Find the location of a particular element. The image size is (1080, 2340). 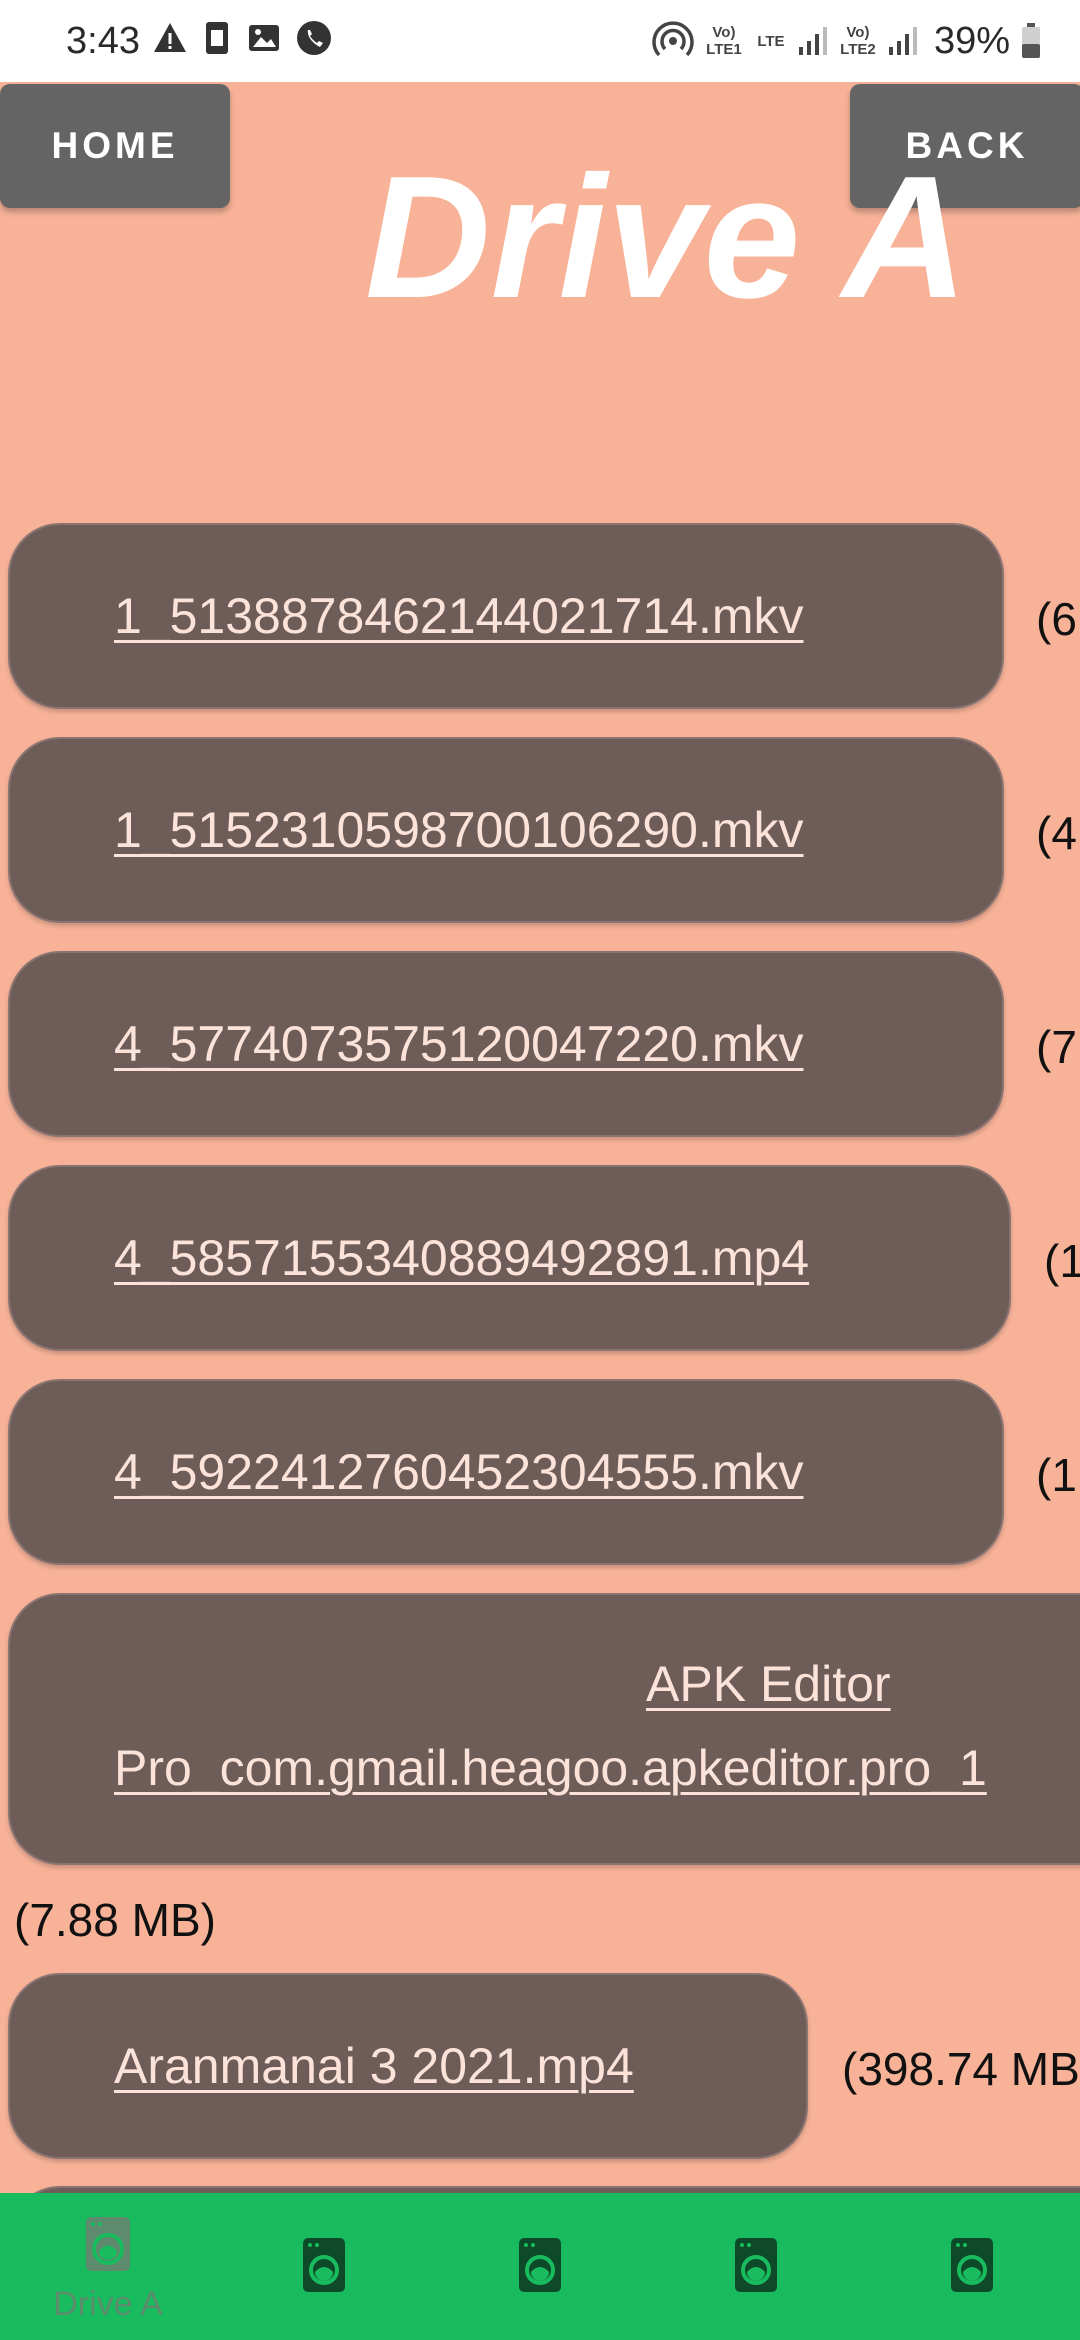

status-bar: 3:43 Vo) LTE1 LTE Vo) LTE2 39% is located at coordinates (540, 41).